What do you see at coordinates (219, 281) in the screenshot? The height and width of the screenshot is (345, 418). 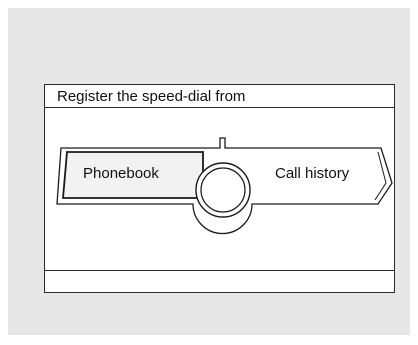 I see `bottom-bar` at bounding box center [219, 281].